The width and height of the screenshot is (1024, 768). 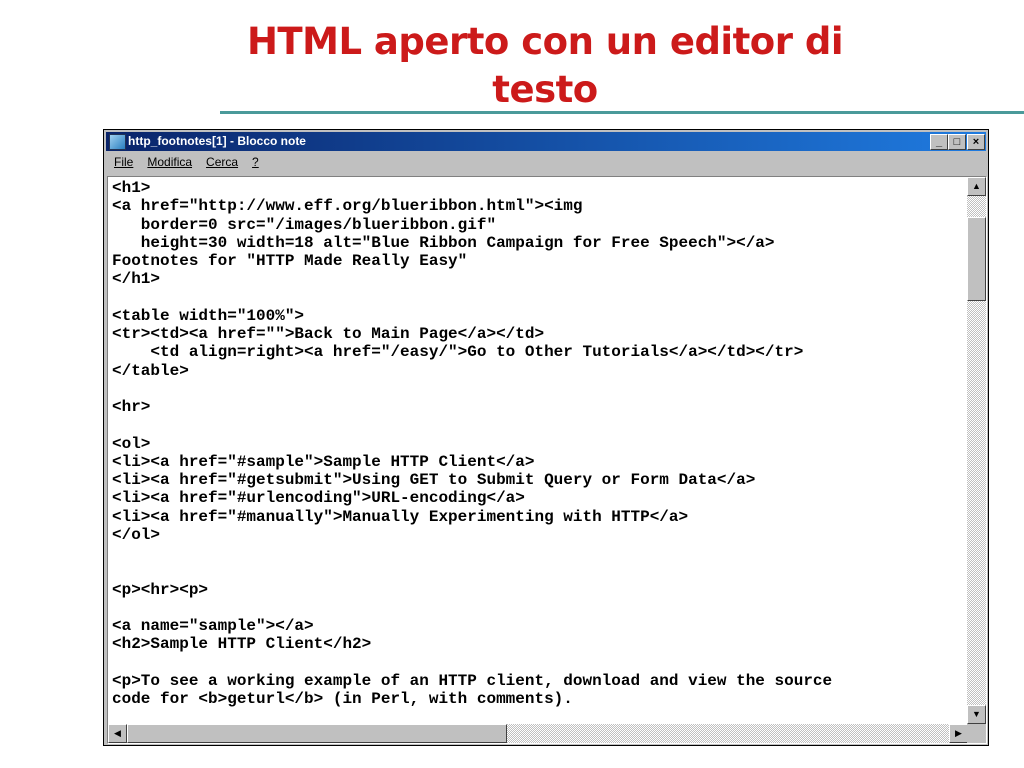 I want to click on scroll-right-button: ▶, so click(x=958, y=733).